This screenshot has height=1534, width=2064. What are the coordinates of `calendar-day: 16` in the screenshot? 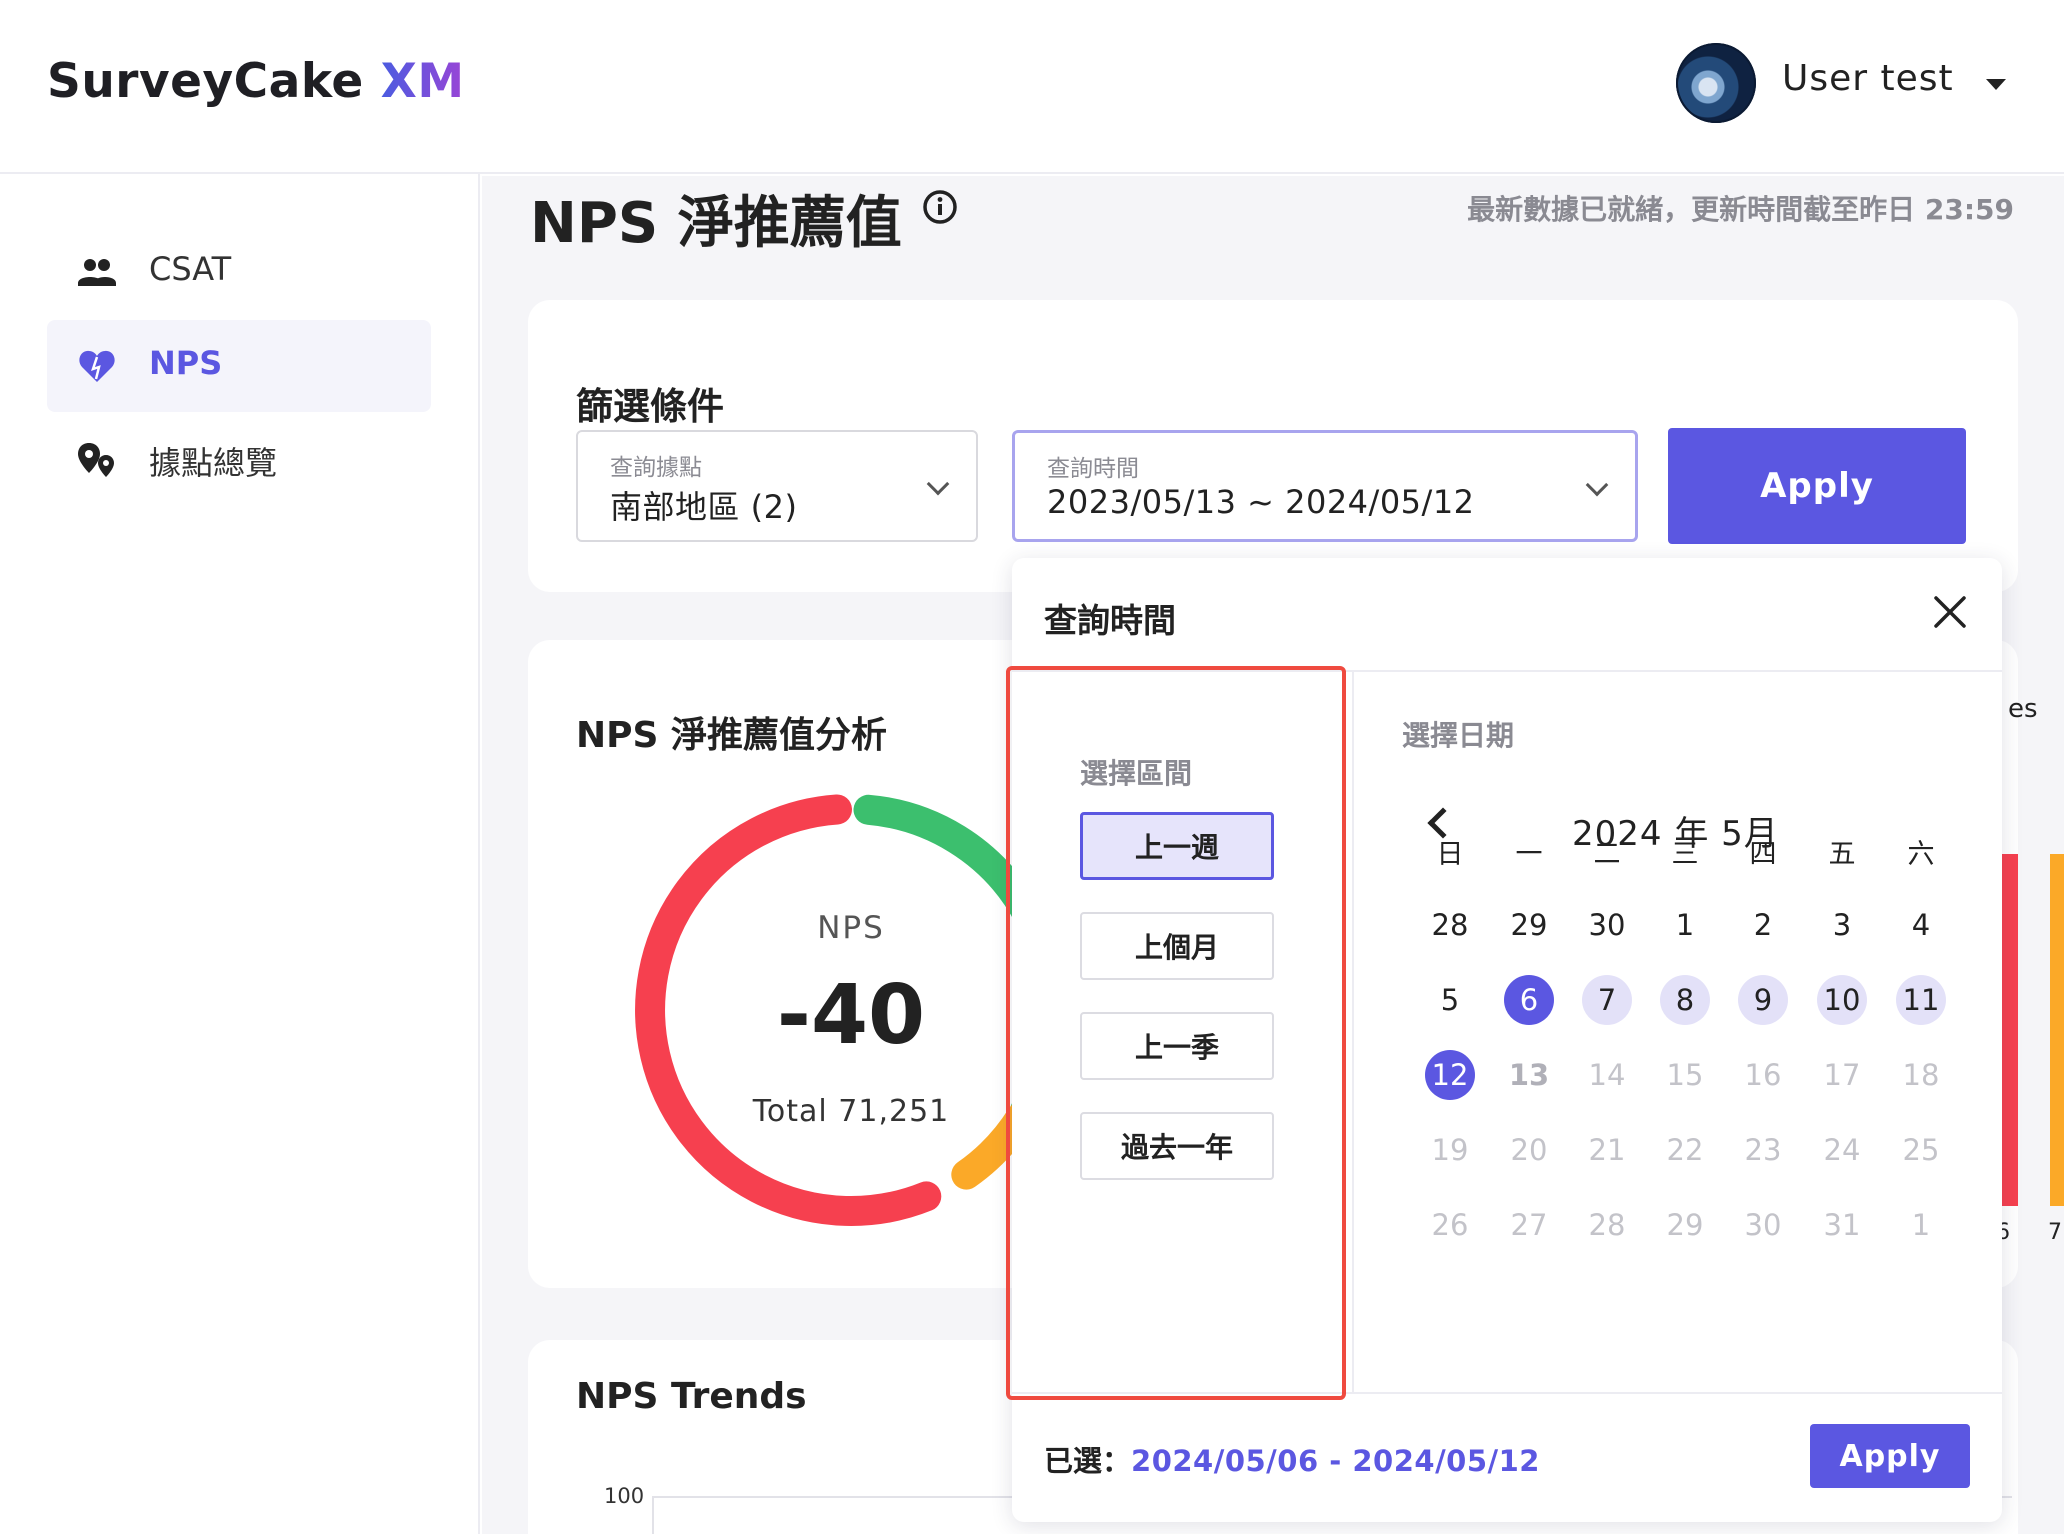 It's located at (1763, 1075).